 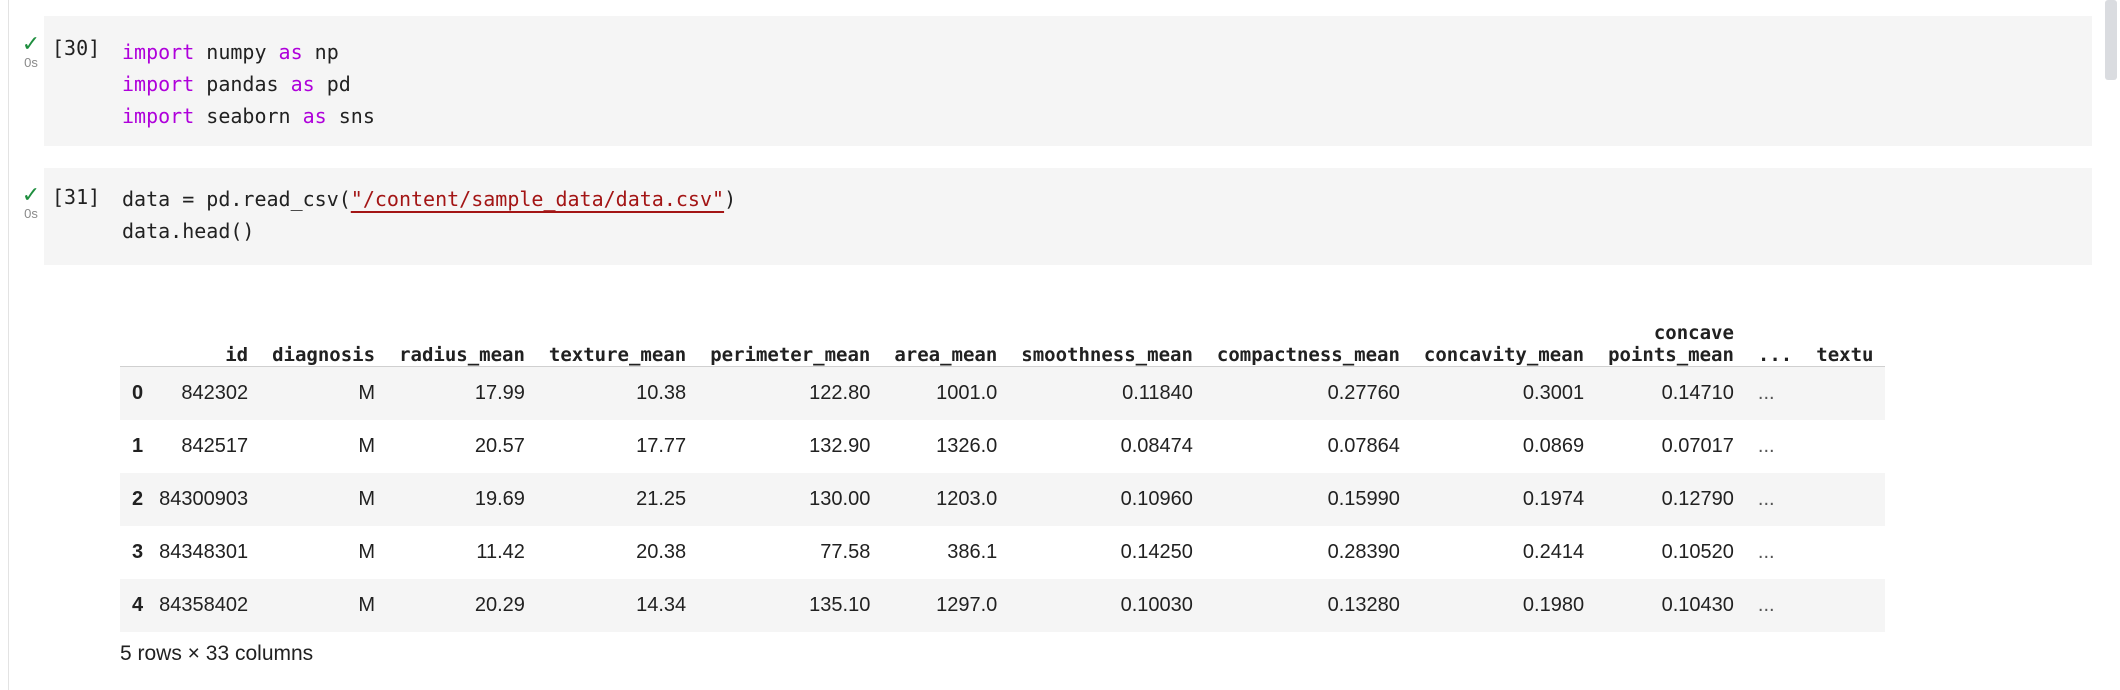 What do you see at coordinates (76, 197) in the screenshot?
I see `execution-count: [31]` at bounding box center [76, 197].